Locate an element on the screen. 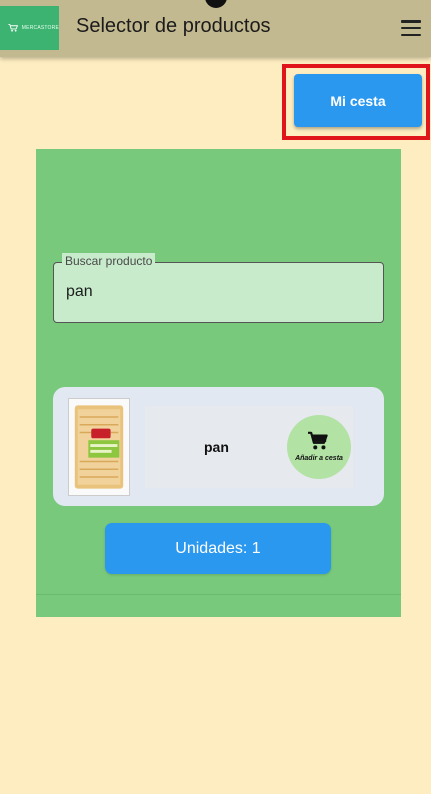 The height and width of the screenshot is (794, 431). my-cart-button: Mi cesta is located at coordinates (358, 100).